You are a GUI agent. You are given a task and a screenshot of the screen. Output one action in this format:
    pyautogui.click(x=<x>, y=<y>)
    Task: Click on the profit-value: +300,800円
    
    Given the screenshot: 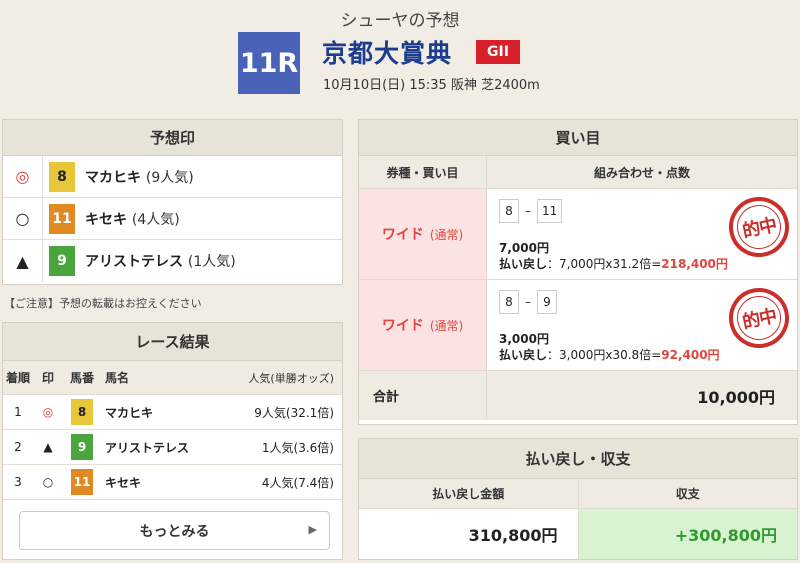 What is the action you would take?
    pyautogui.click(x=687, y=534)
    